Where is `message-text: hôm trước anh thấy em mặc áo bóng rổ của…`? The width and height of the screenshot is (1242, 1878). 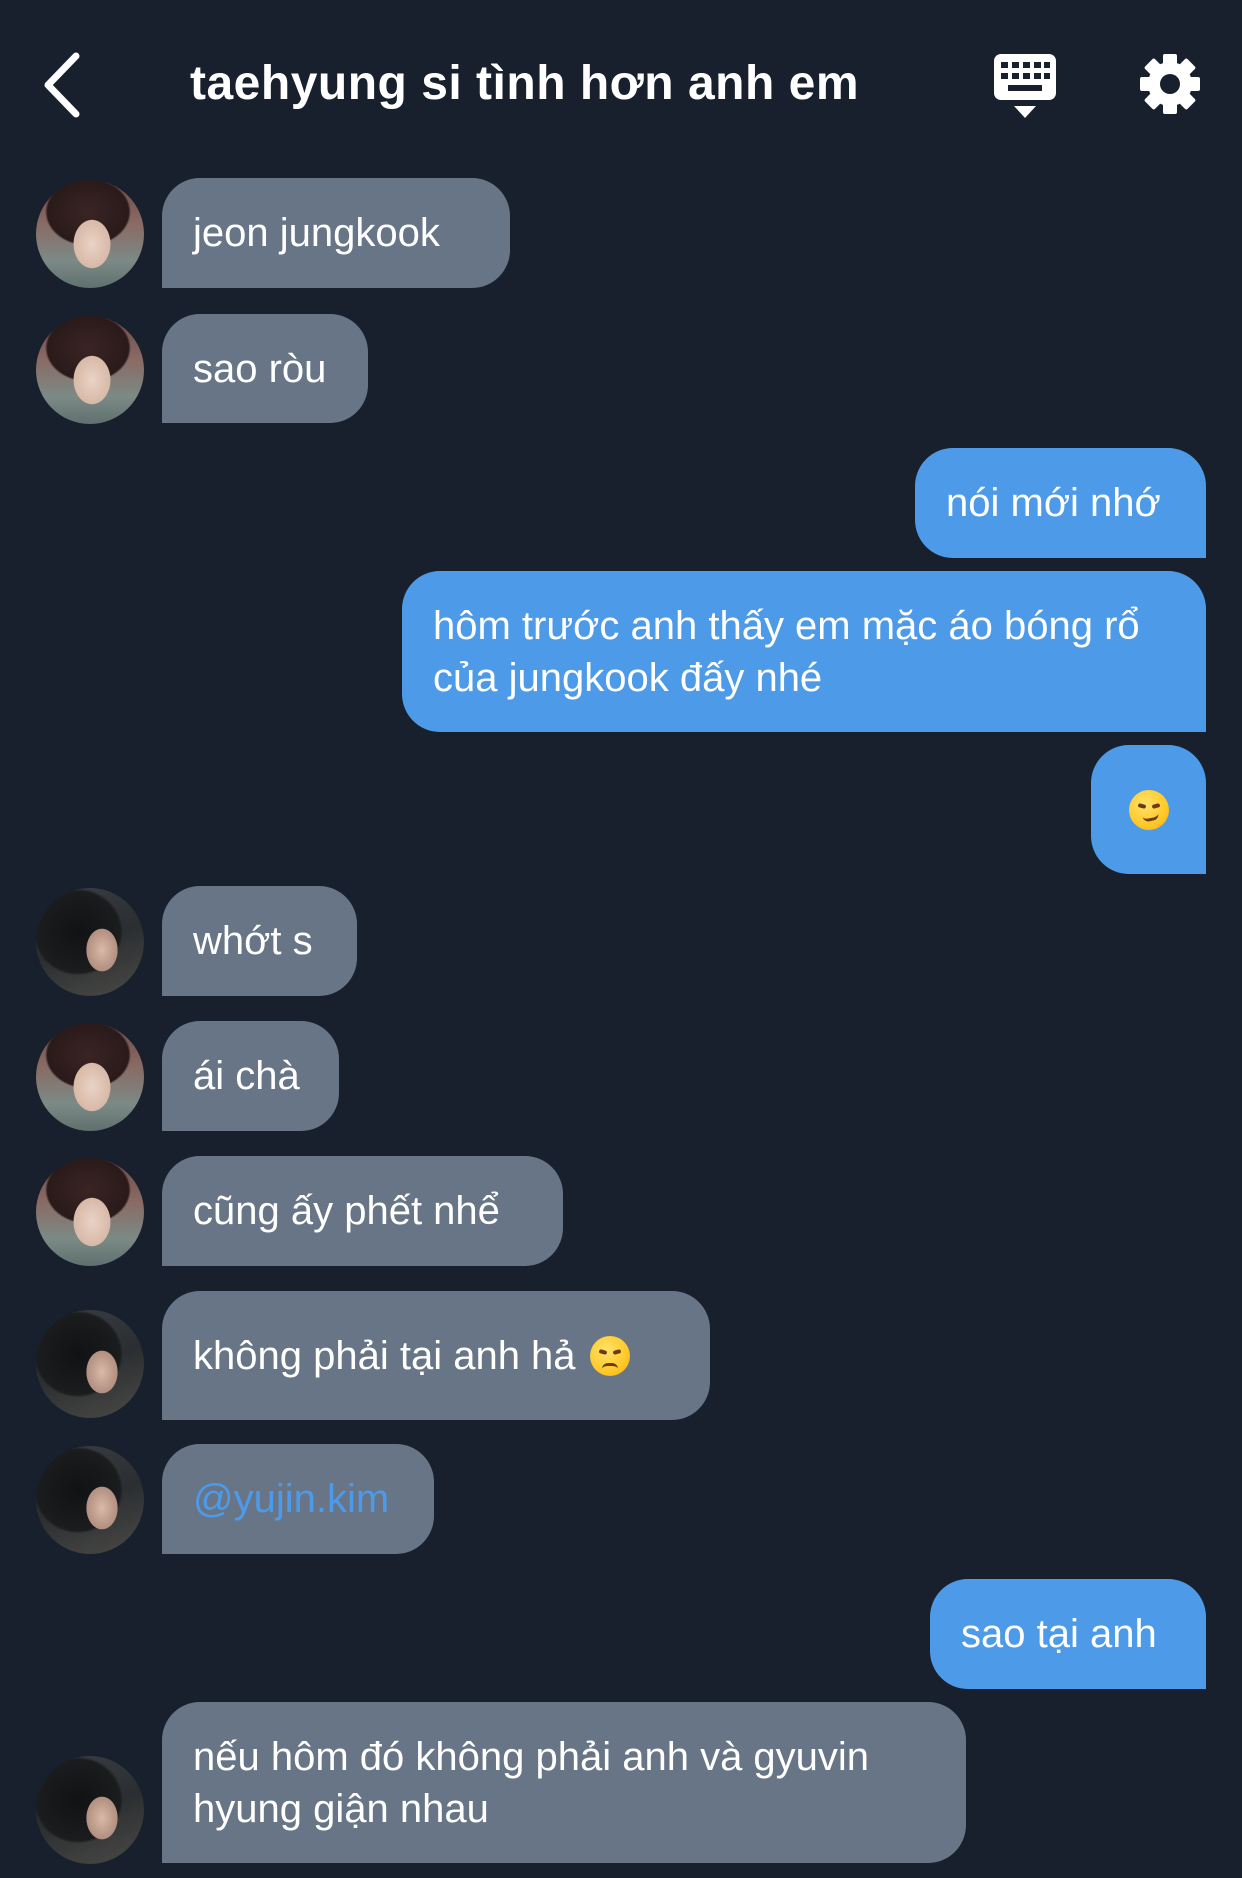
message-text: hôm trước anh thấy em mặc áo bóng rổ của… is located at coordinates (786, 651).